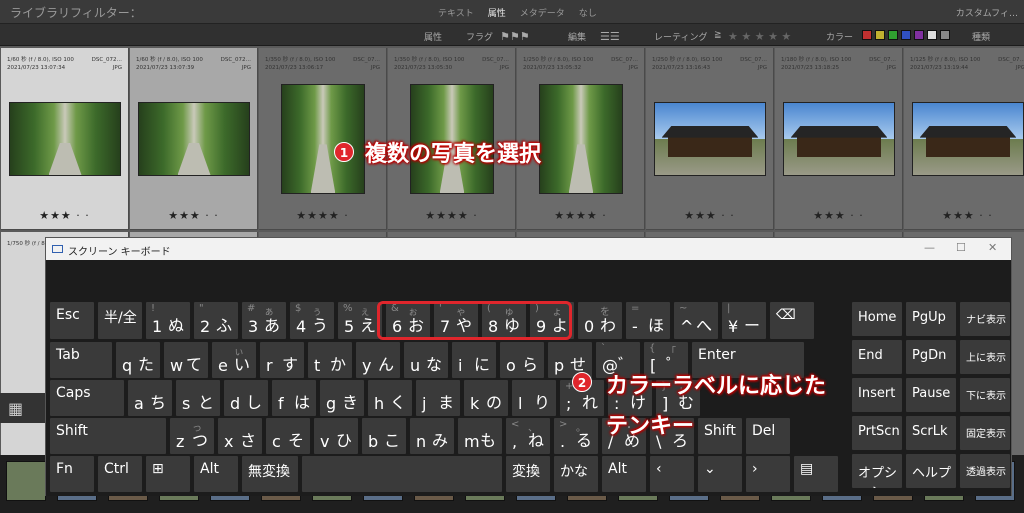 Image resolution: width=1024 pixels, height=513 pixels. What do you see at coordinates (600, 320) in the screenshot?
I see `keyboard-key: を0わ` at bounding box center [600, 320].